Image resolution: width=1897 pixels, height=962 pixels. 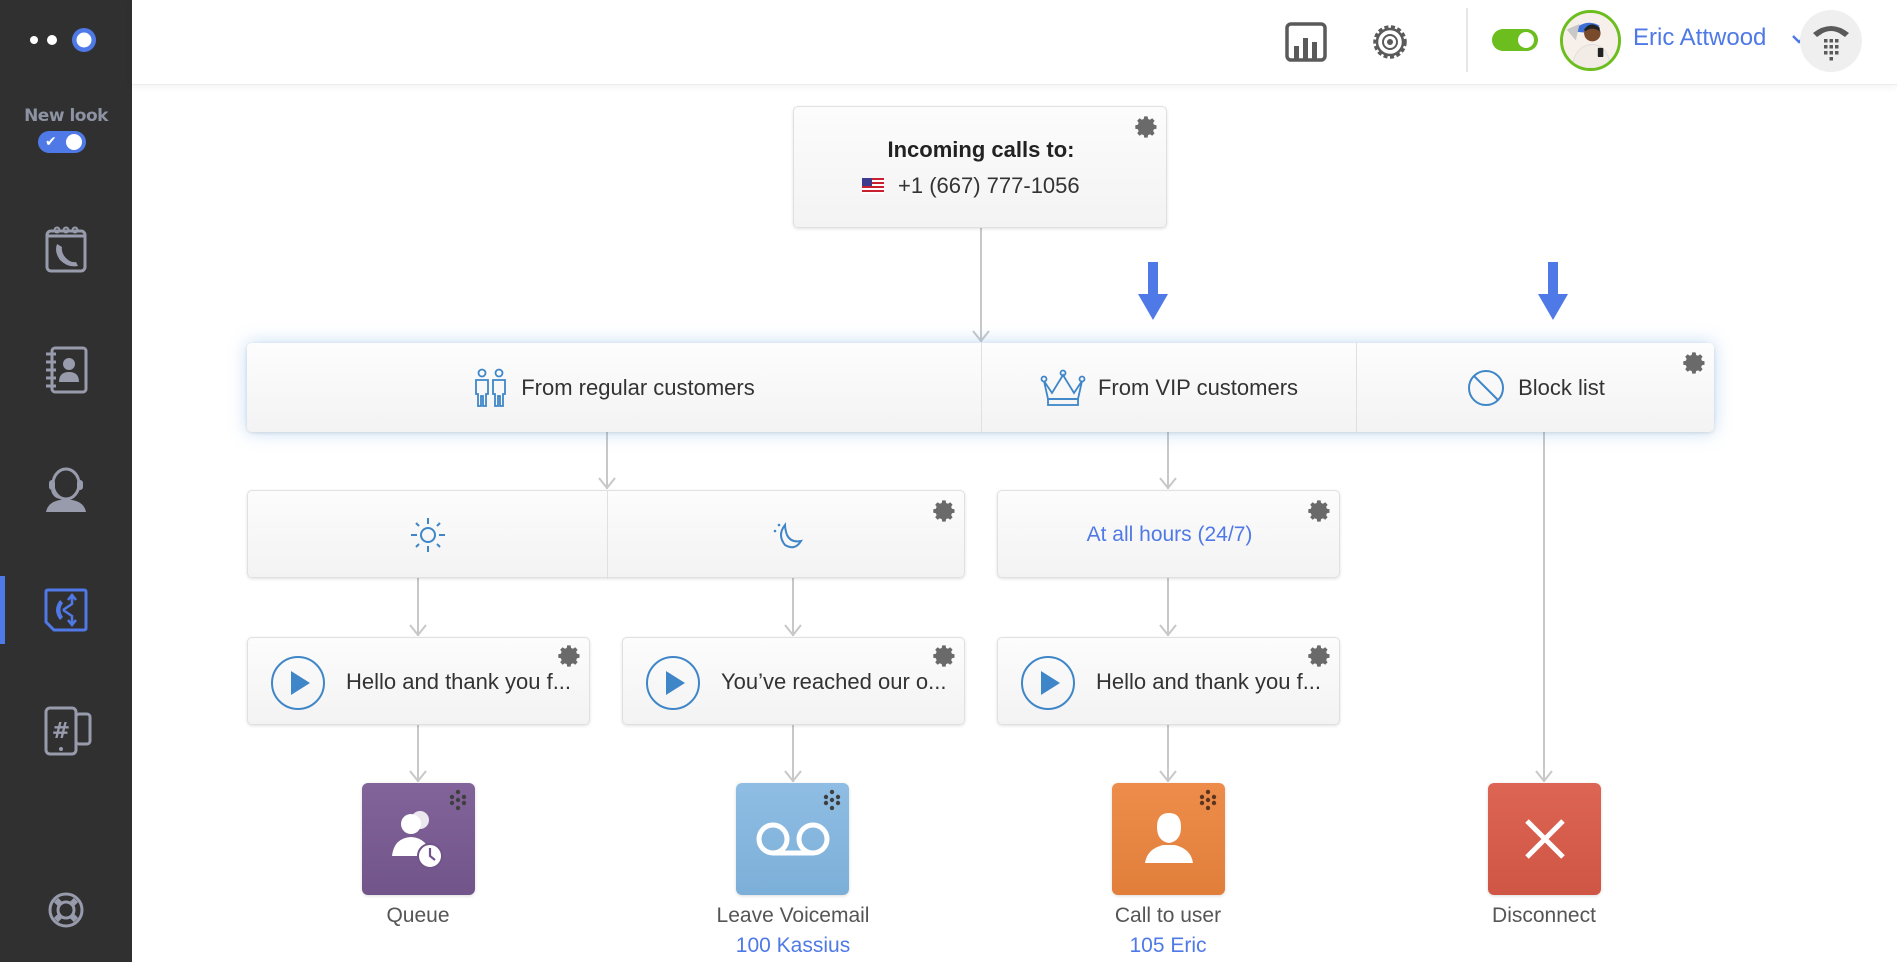 I want to click on voicemail-icon, so click(x=792, y=839).